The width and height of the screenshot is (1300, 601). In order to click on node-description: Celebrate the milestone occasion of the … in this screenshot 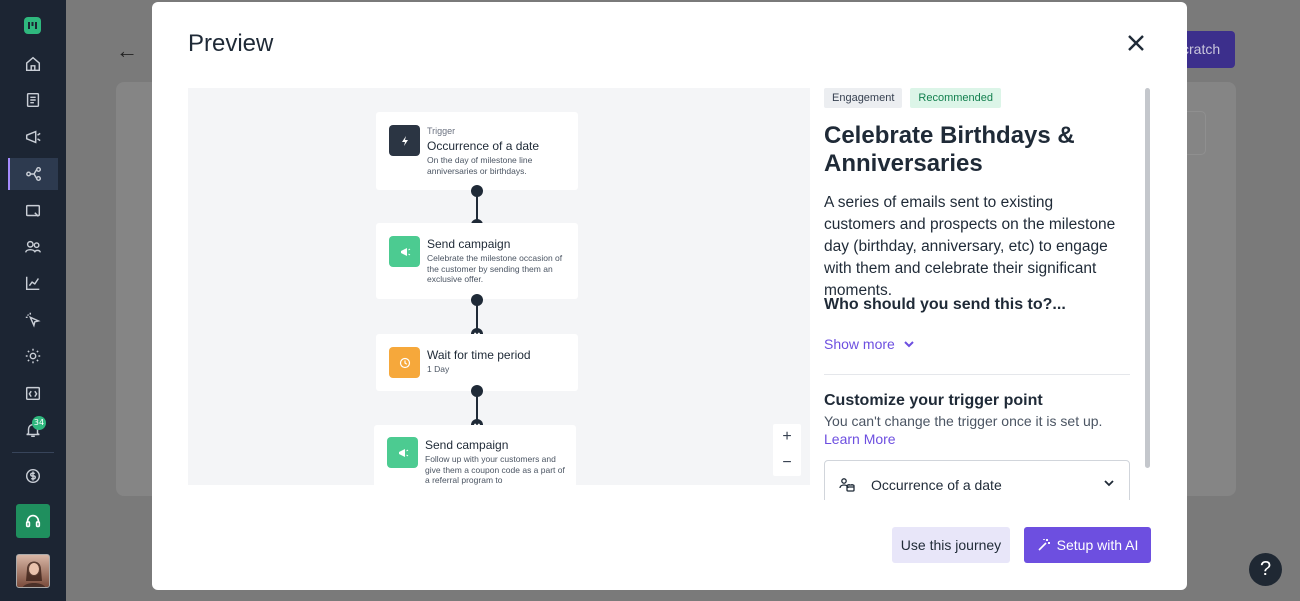, I will do `click(495, 268)`.